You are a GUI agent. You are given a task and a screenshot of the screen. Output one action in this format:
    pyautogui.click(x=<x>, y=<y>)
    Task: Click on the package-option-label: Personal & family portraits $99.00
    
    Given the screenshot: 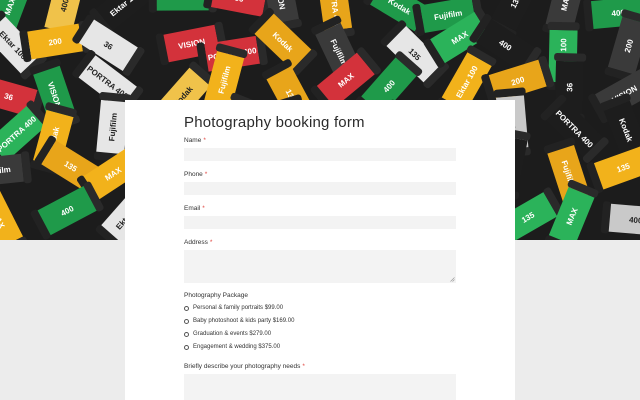 What is the action you would take?
    pyautogui.click(x=238, y=308)
    